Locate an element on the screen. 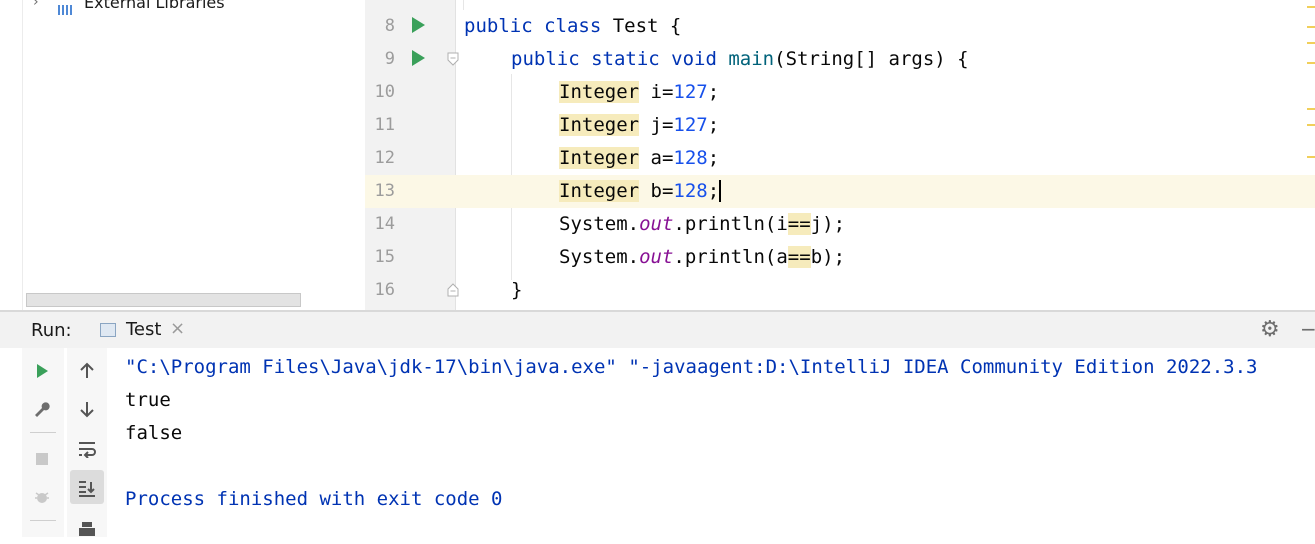 The image size is (1315, 544). code-text: Integer a=128; is located at coordinates (639, 158).